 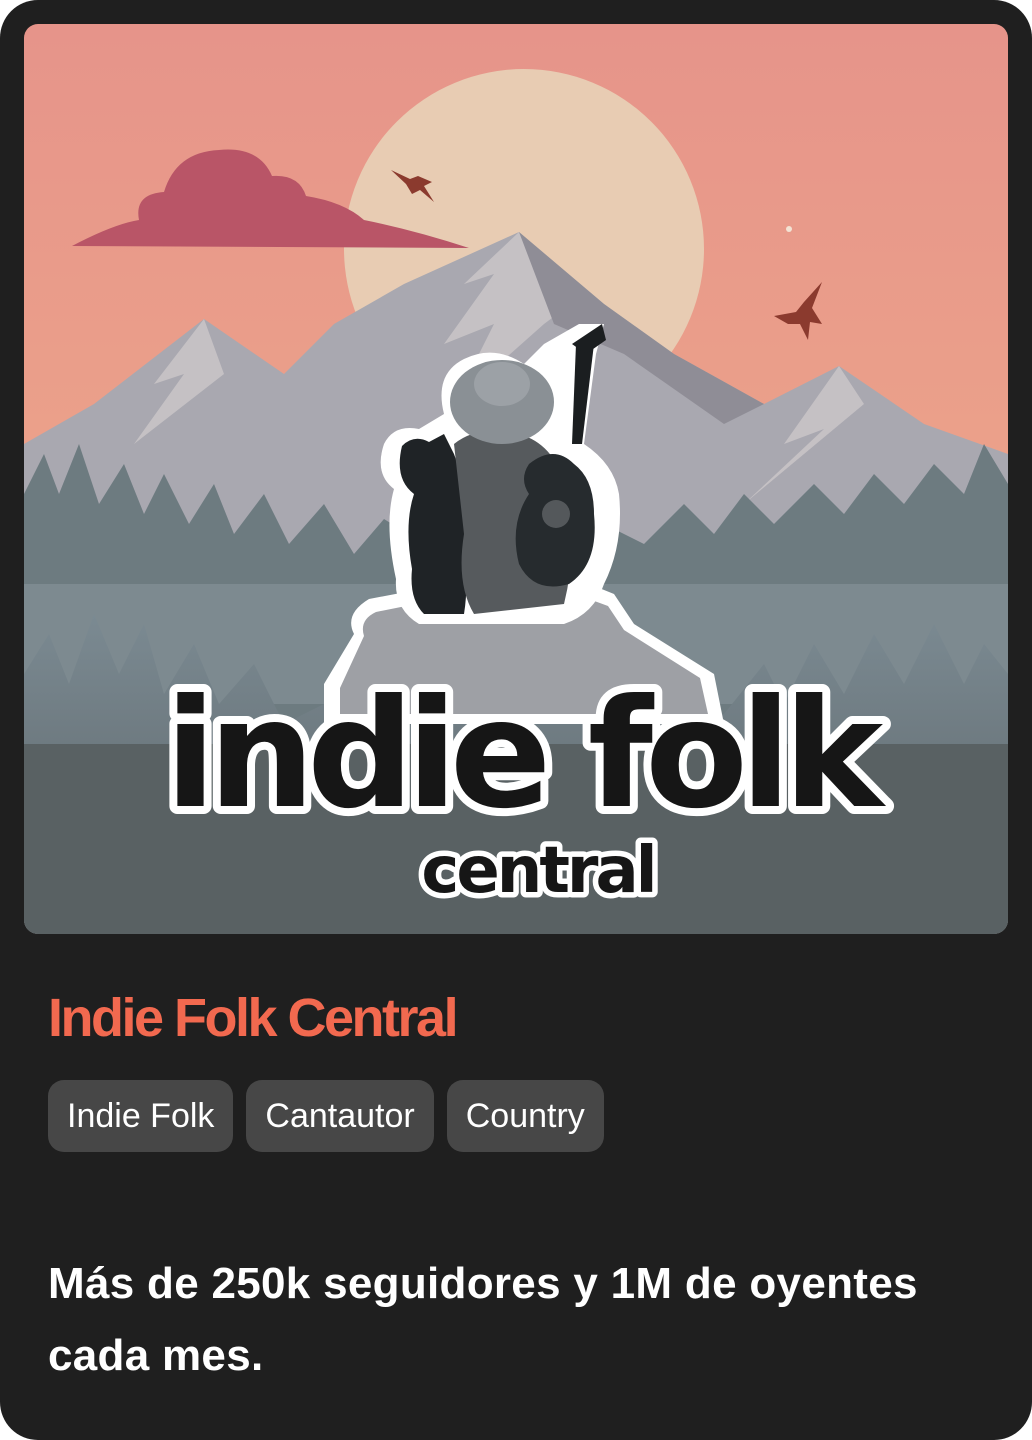 I want to click on svg-text: central, so click(x=537, y=871).